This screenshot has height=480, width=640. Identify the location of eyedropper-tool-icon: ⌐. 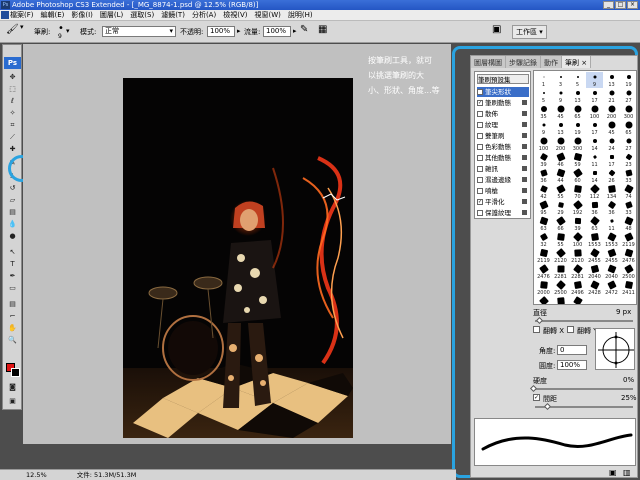
(12, 316).